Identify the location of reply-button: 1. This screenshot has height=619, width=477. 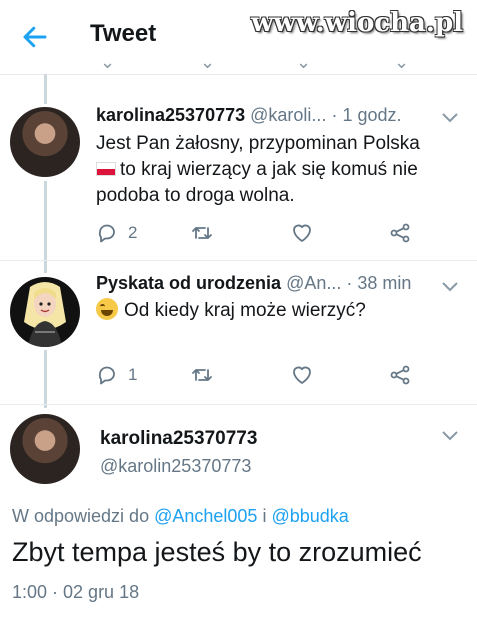
(116, 375).